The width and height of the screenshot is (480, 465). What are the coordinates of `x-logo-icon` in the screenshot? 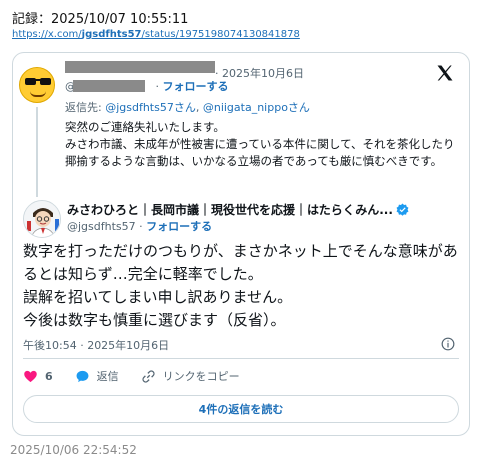 It's located at (445, 73).